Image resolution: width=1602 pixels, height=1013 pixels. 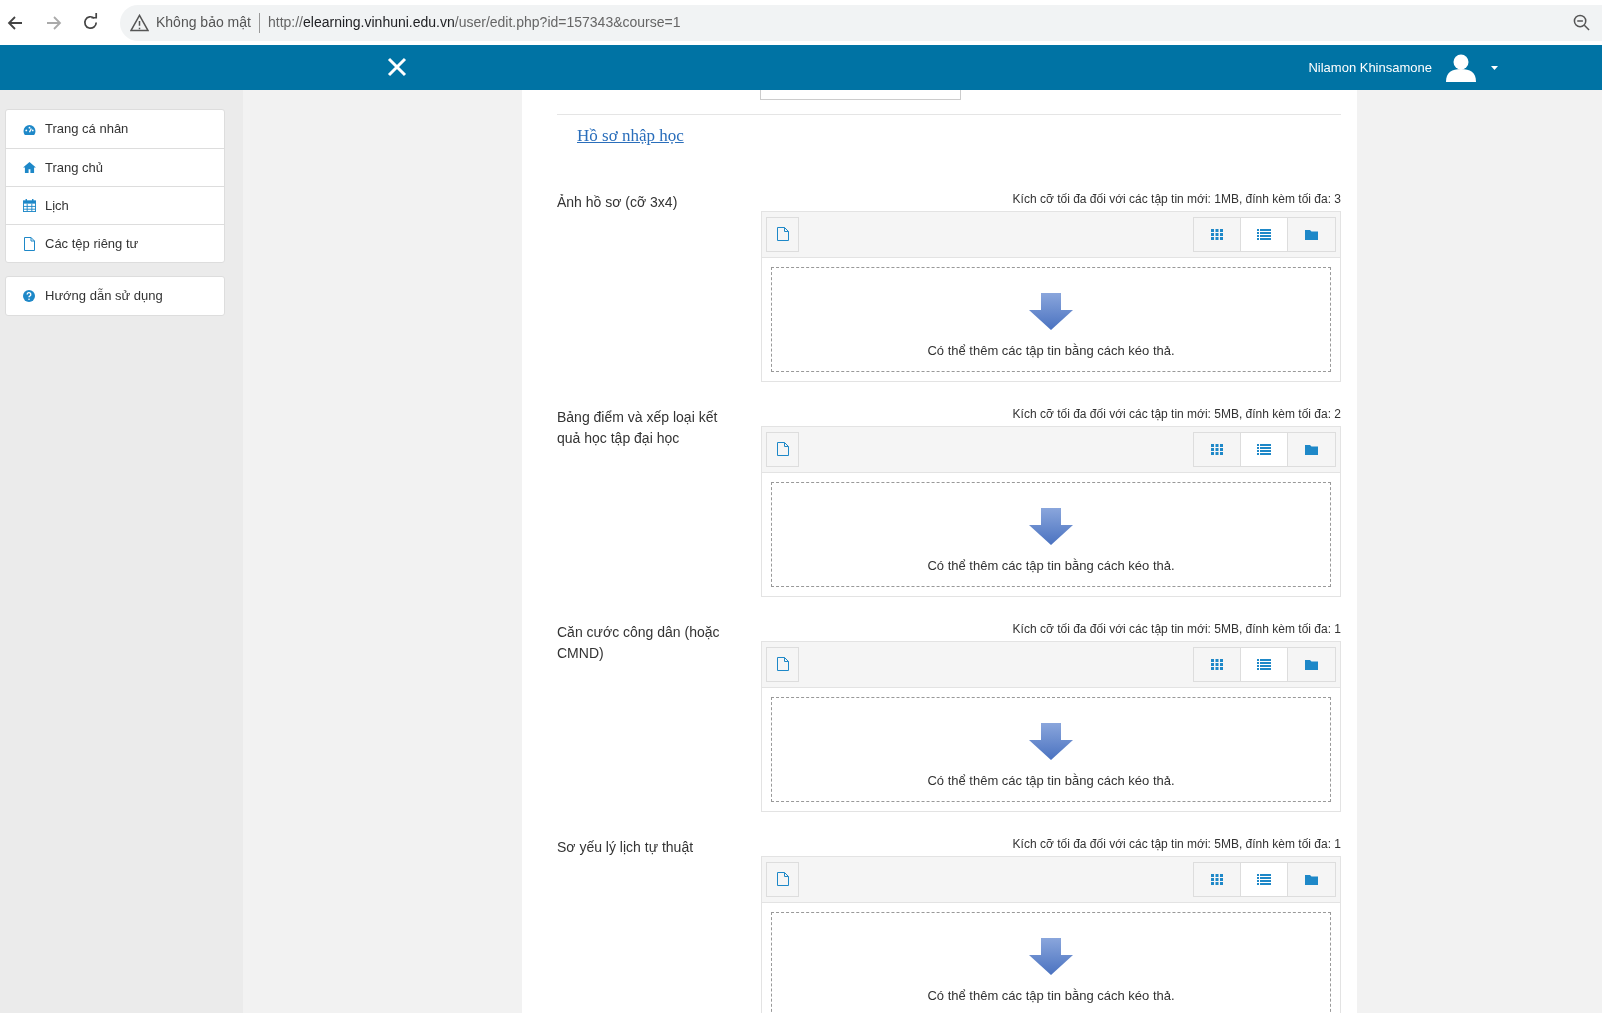 What do you see at coordinates (1176, 199) in the screenshot?
I see `file-limit-note: Kích cỡ tối đa đối với các tập tin mới: 1MB, đính kèm tối đa: 3` at bounding box center [1176, 199].